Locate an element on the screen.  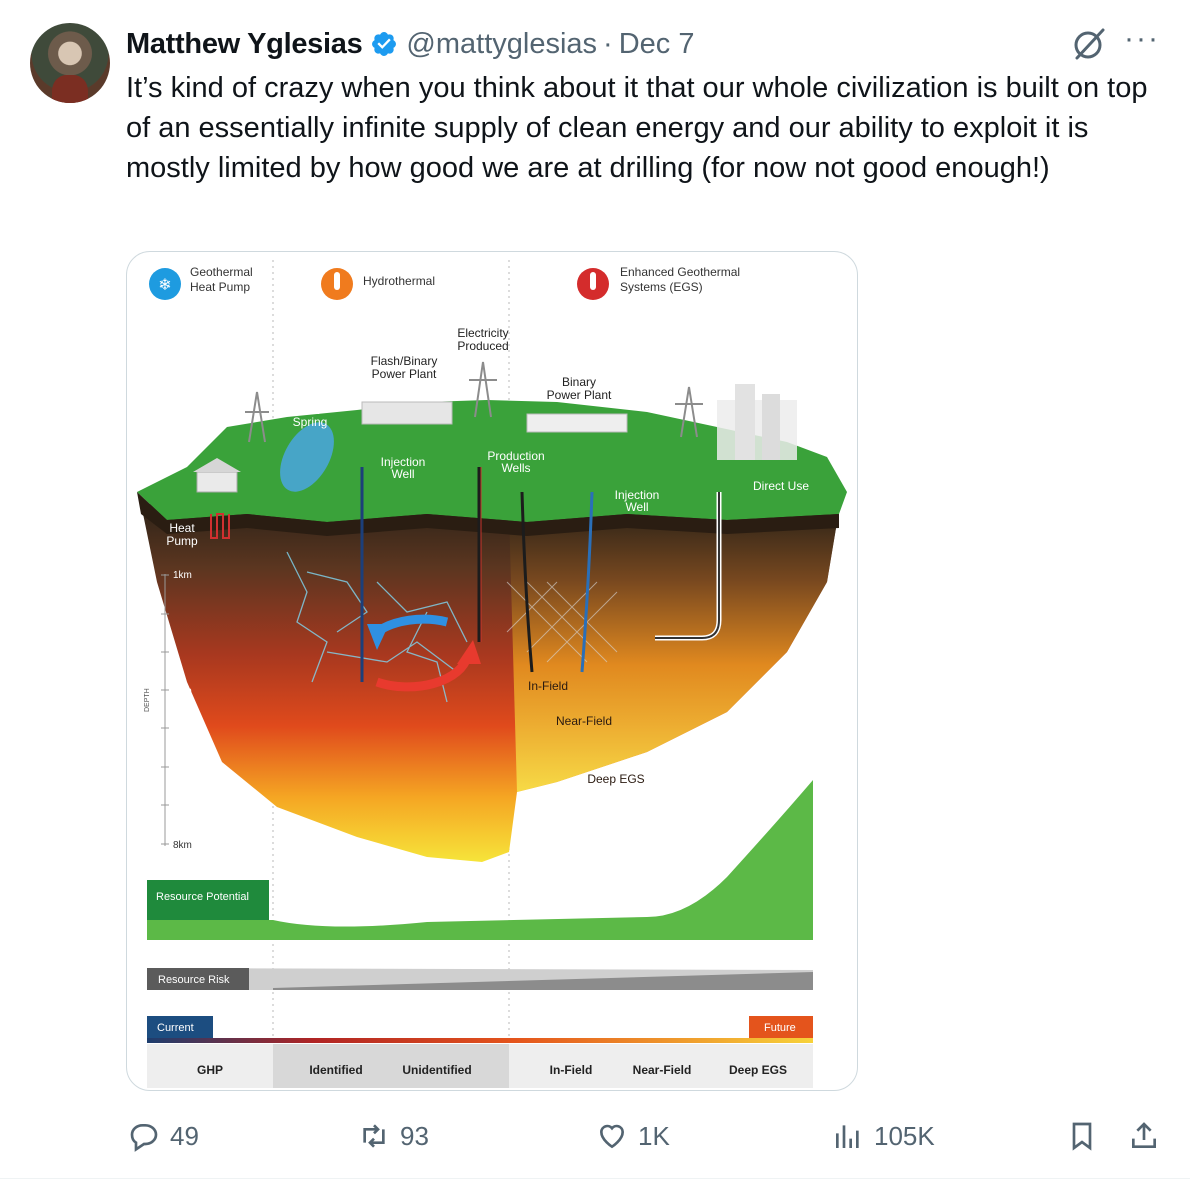
like-count: 1K is located at coordinates (654, 1135).